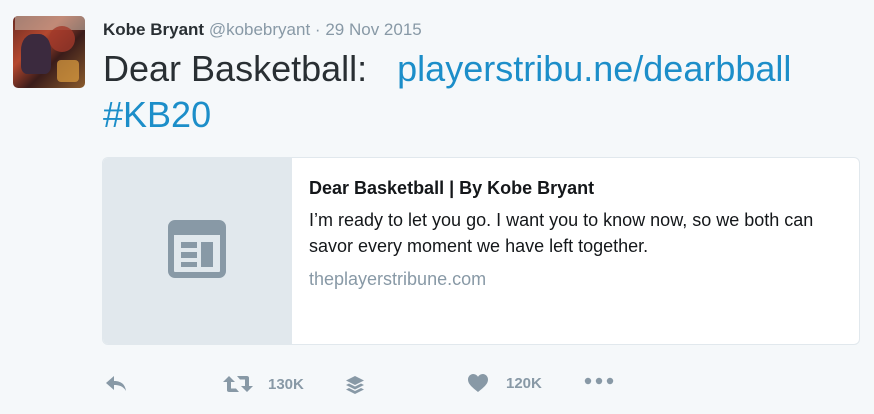 This screenshot has width=874, height=414. What do you see at coordinates (437, 385) in the screenshot?
I see `tweet-actions: 130K 120K` at bounding box center [437, 385].